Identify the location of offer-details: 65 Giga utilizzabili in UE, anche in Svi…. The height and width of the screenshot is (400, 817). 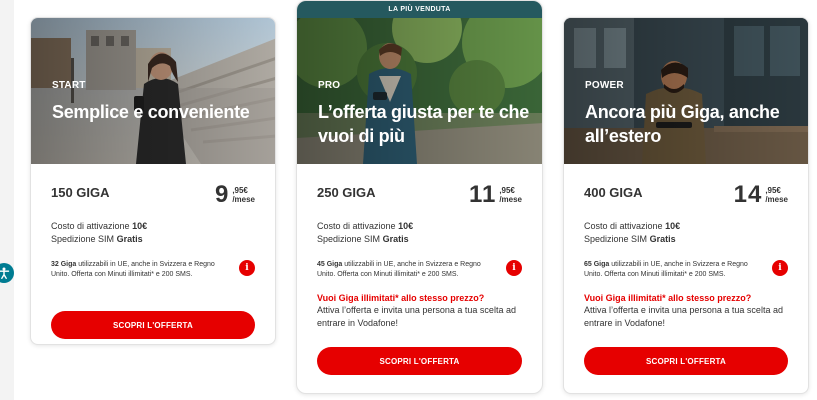
(686, 275).